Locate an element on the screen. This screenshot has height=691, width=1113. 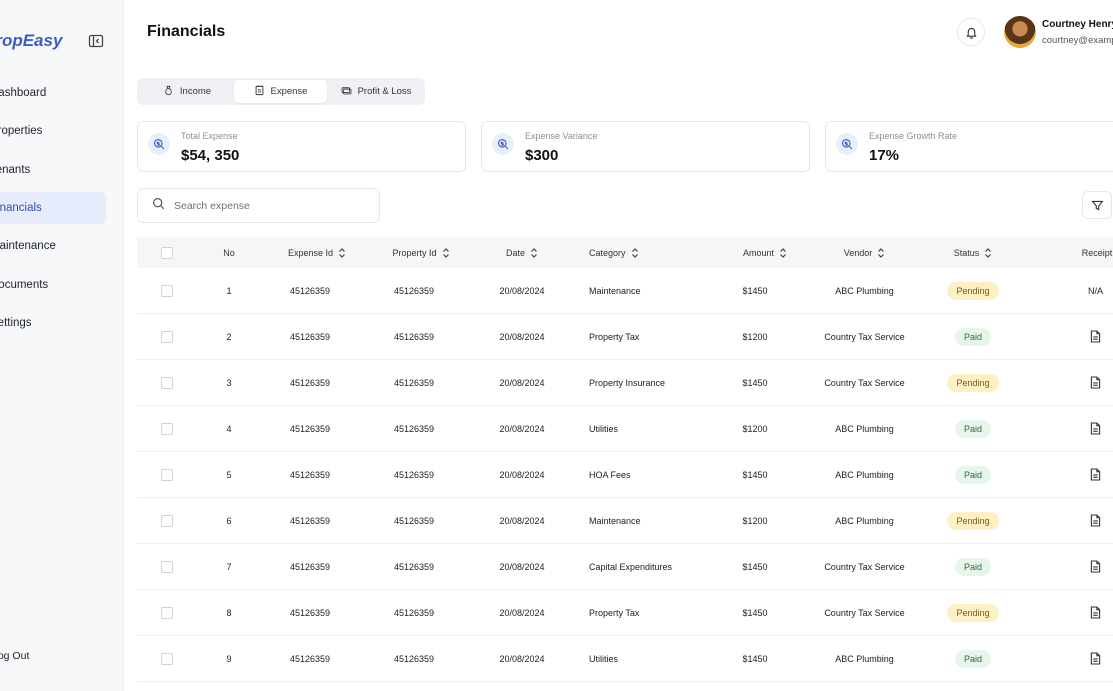
stat-label: Expense Growth Rate is located at coordinates (913, 136).